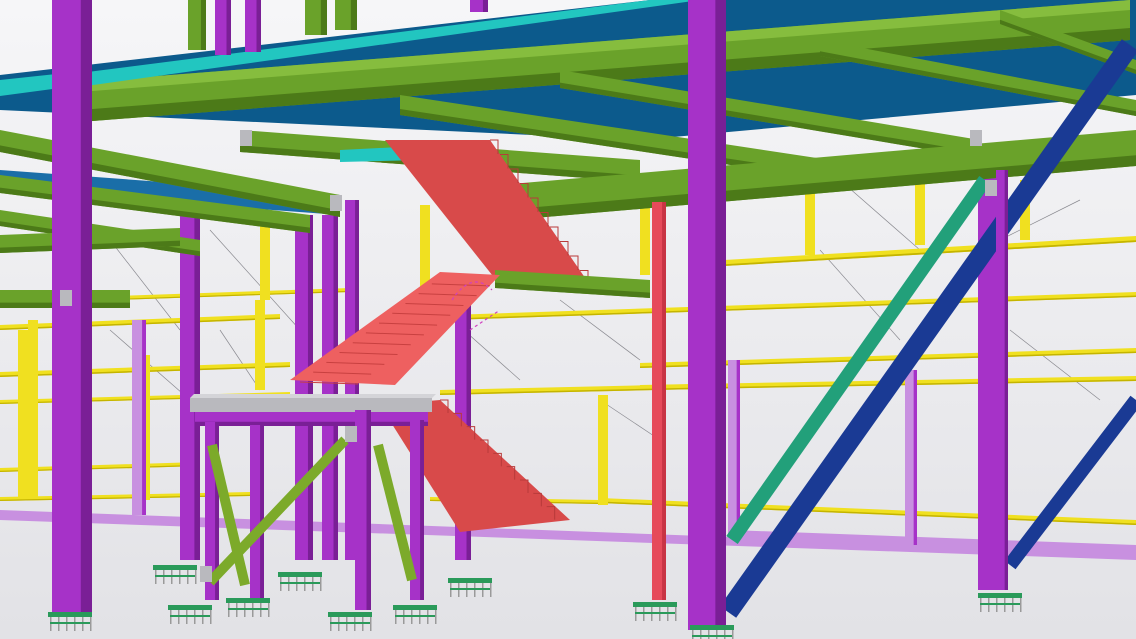 This screenshot has width=1136, height=639. What do you see at coordinates (197, 385) in the screenshot?
I see `column-back-8-flange` at bounding box center [197, 385].